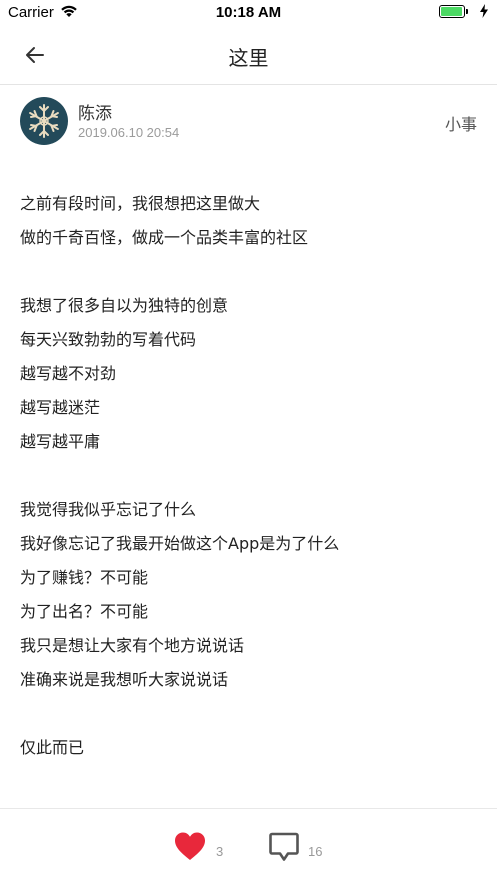 This screenshot has height=884, width=497. I want to click on comment-button: 16, so click(303, 846).